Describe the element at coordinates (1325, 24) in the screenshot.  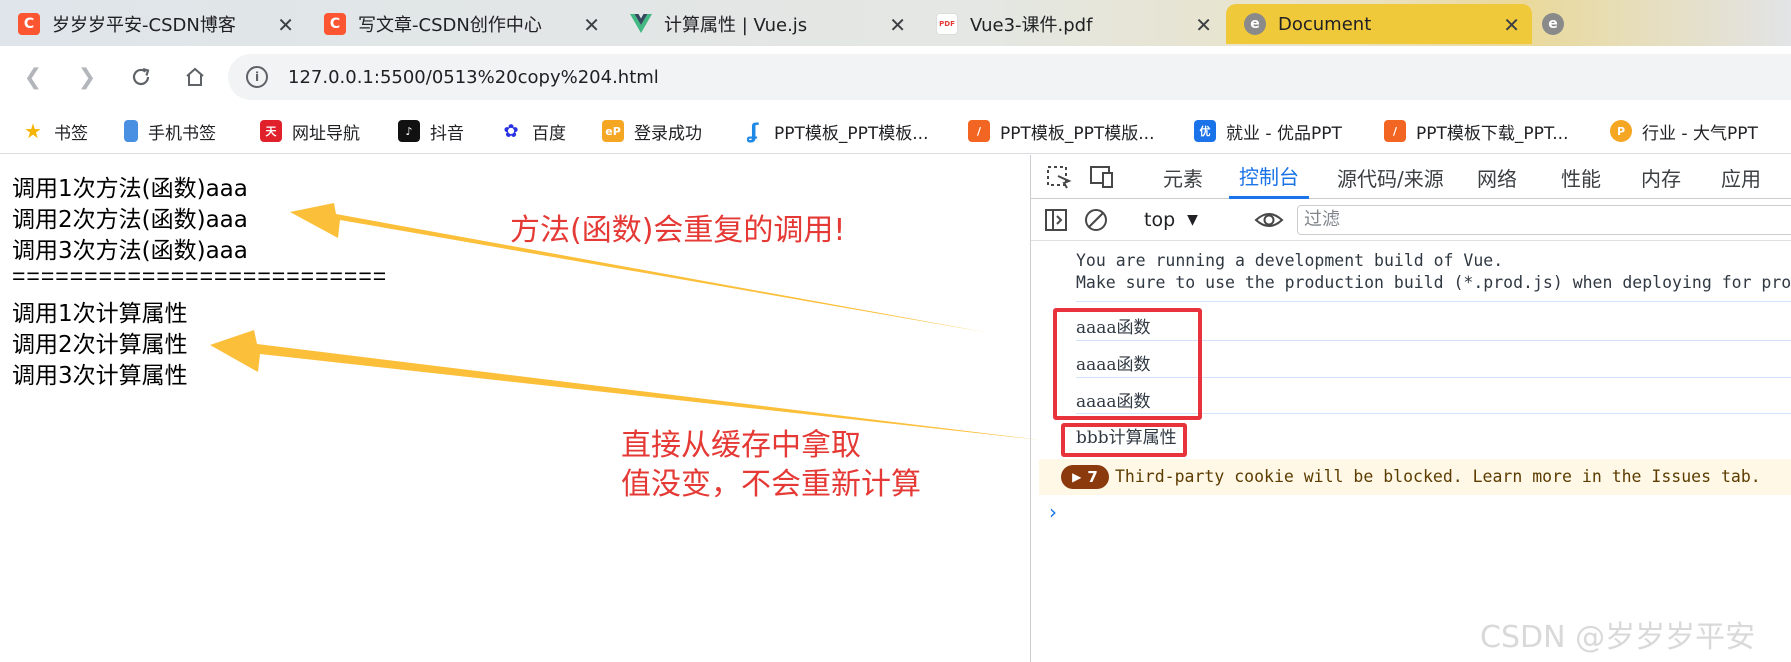
I see `tab-title: Document` at that location.